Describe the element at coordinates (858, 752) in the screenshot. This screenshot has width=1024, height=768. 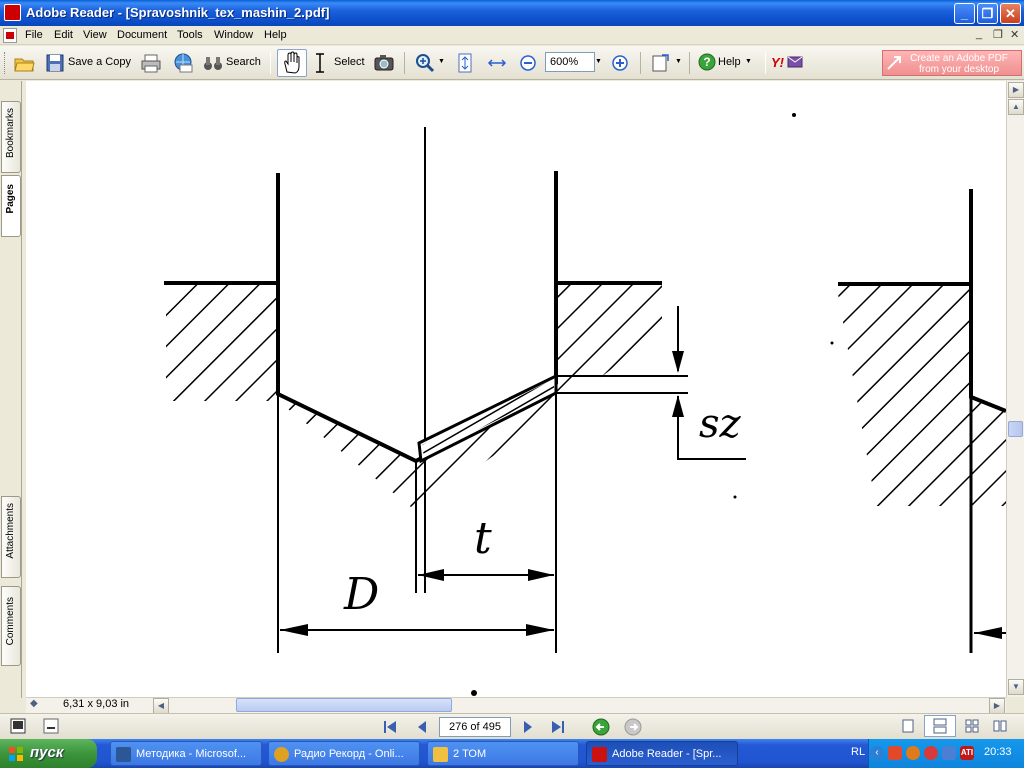
I see `language-indicator: RL` at that location.